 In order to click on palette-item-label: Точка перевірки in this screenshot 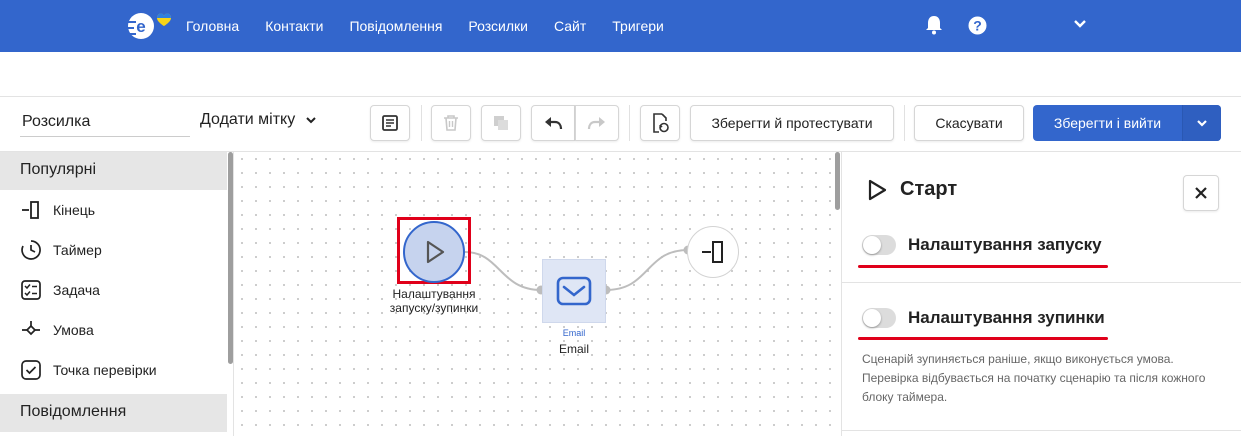, I will do `click(105, 370)`.